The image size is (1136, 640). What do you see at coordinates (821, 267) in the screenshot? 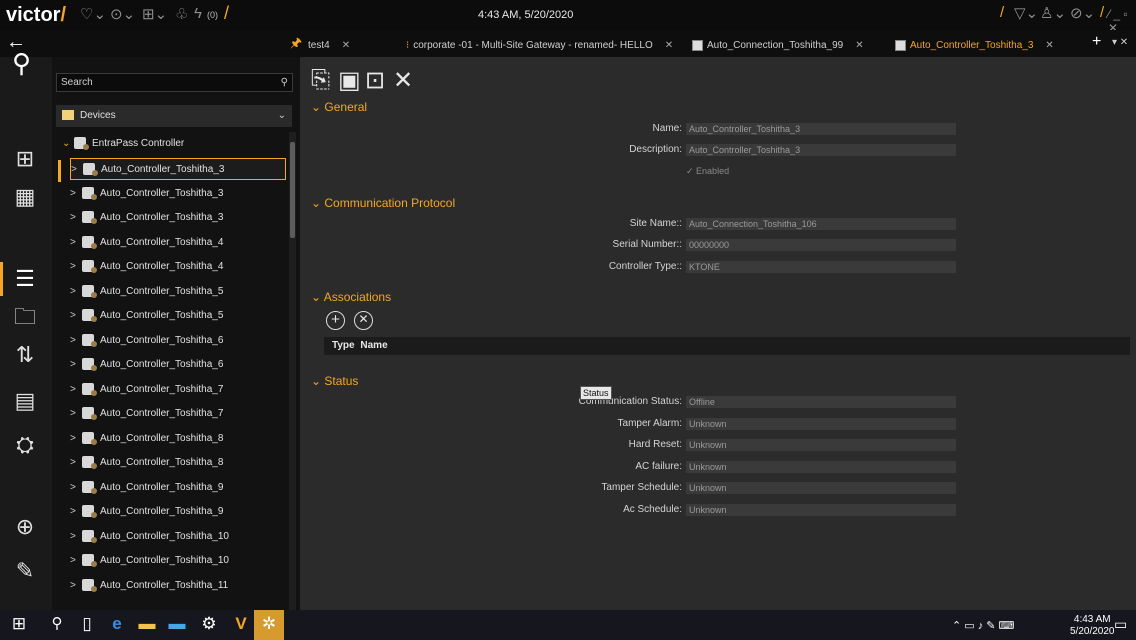
I see `controller-type-field: KTONE` at bounding box center [821, 267].